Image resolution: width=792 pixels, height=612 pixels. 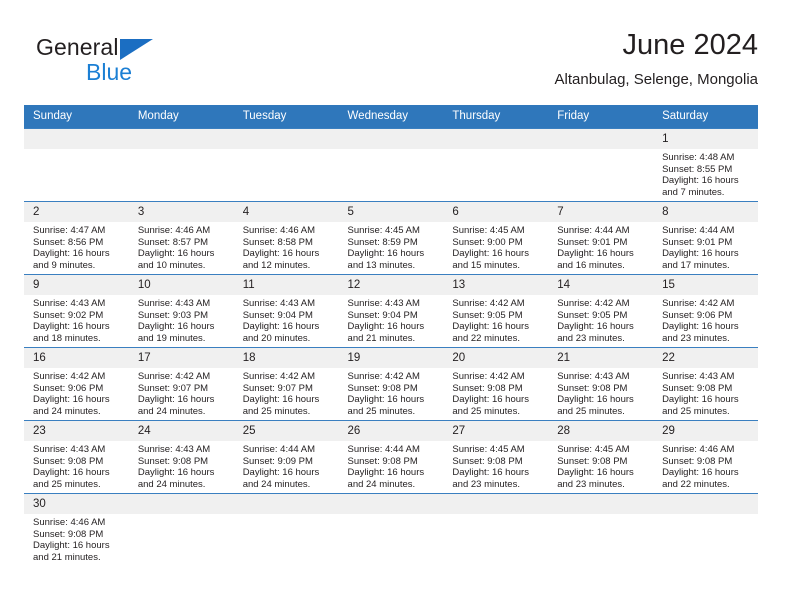 What do you see at coordinates (64, 265) in the screenshot?
I see `daylight-text-line2: and 9 minutes.` at bounding box center [64, 265].